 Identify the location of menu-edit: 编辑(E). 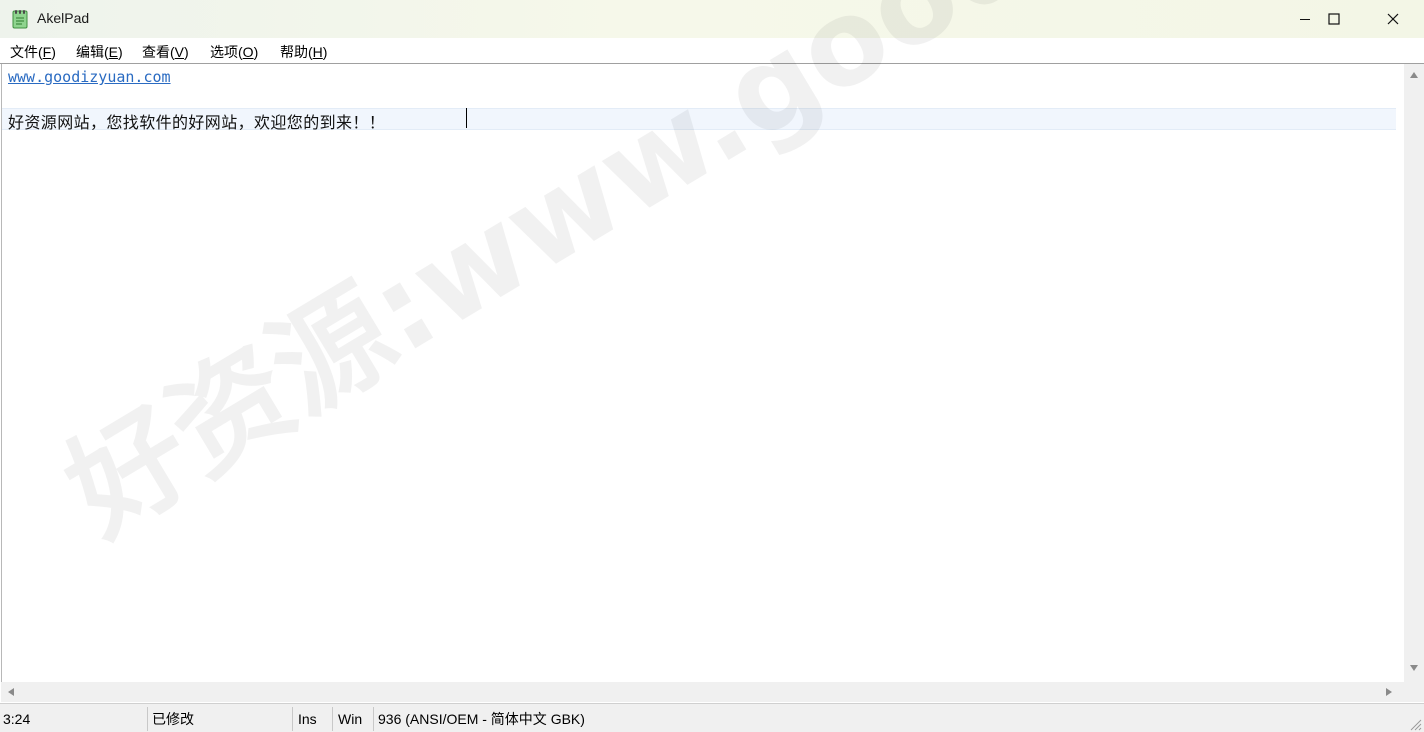
(99, 52).